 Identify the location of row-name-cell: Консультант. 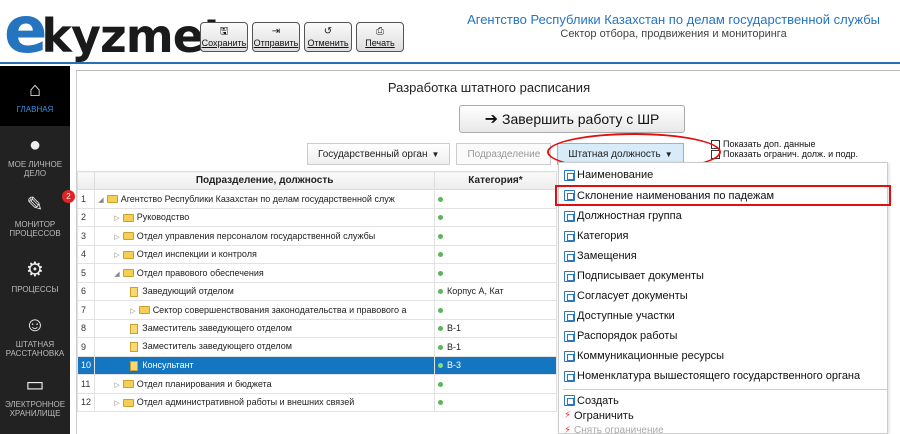
(264, 365).